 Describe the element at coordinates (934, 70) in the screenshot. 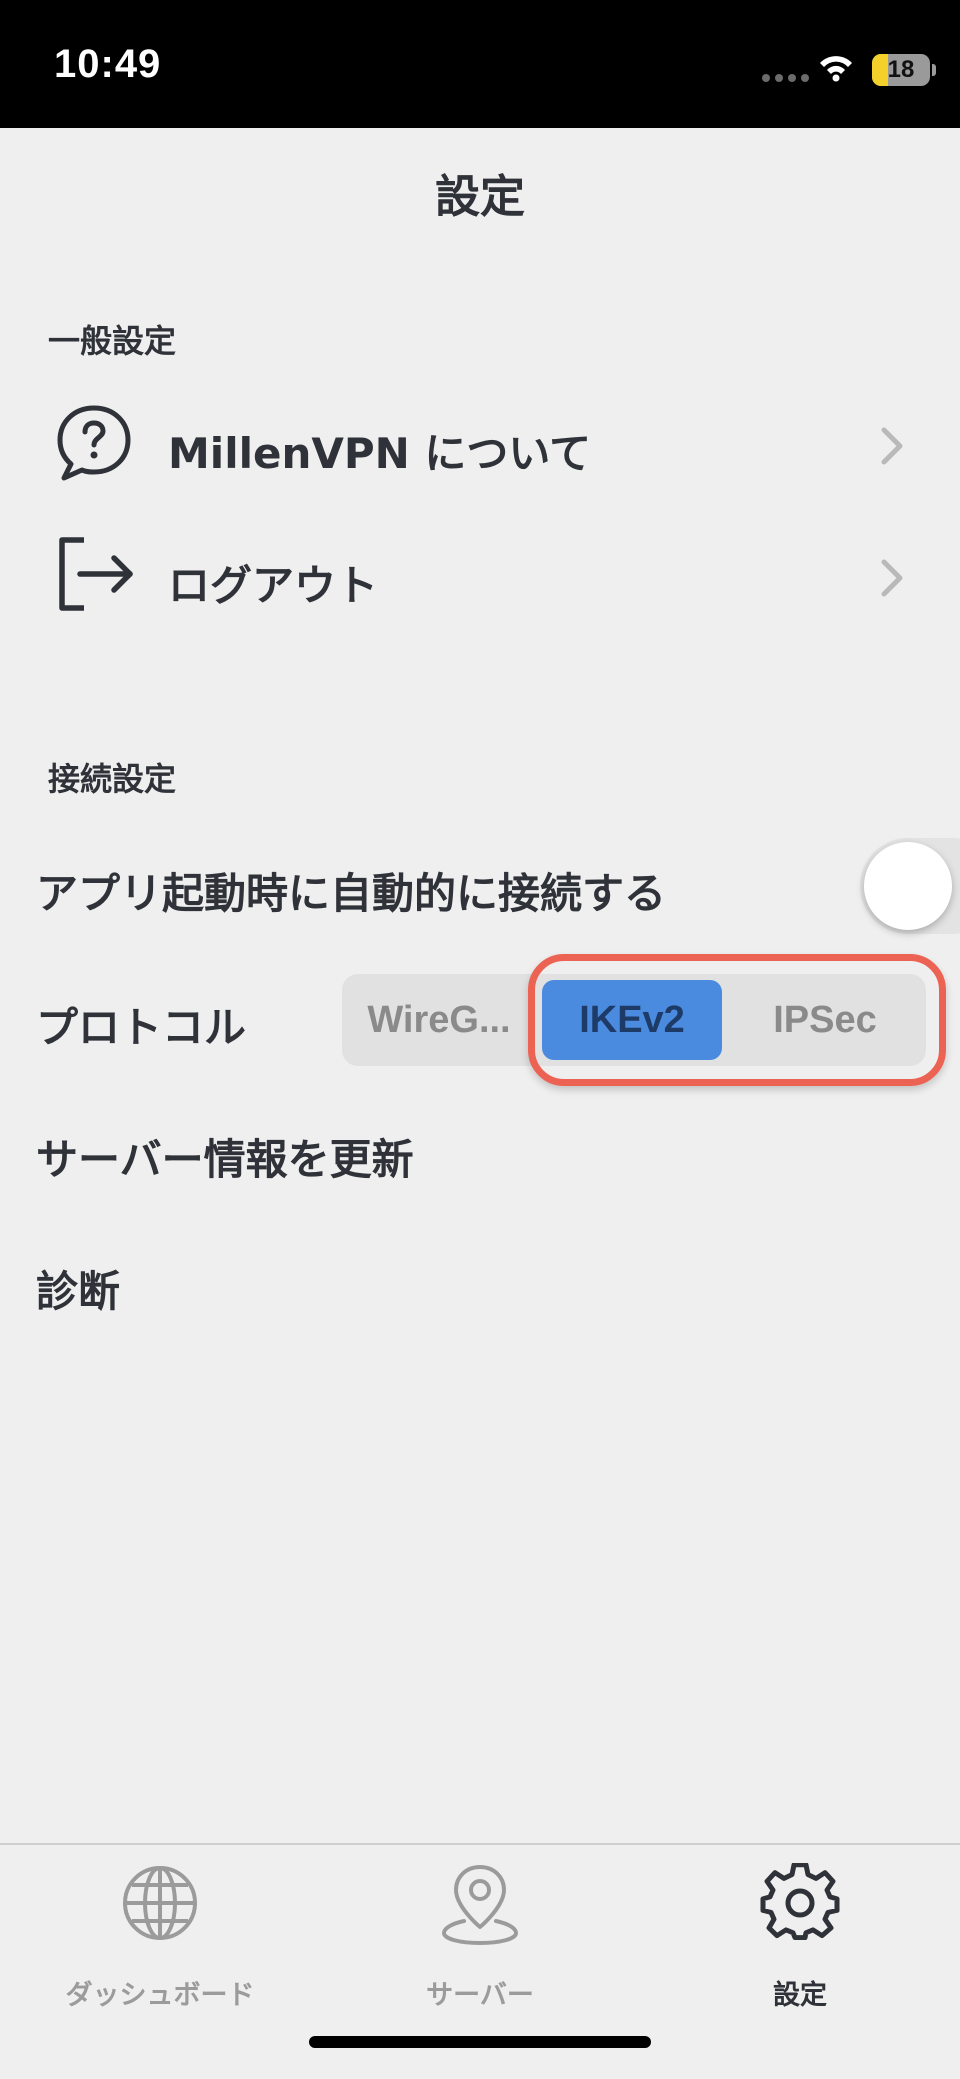

I see `battery-nub` at that location.